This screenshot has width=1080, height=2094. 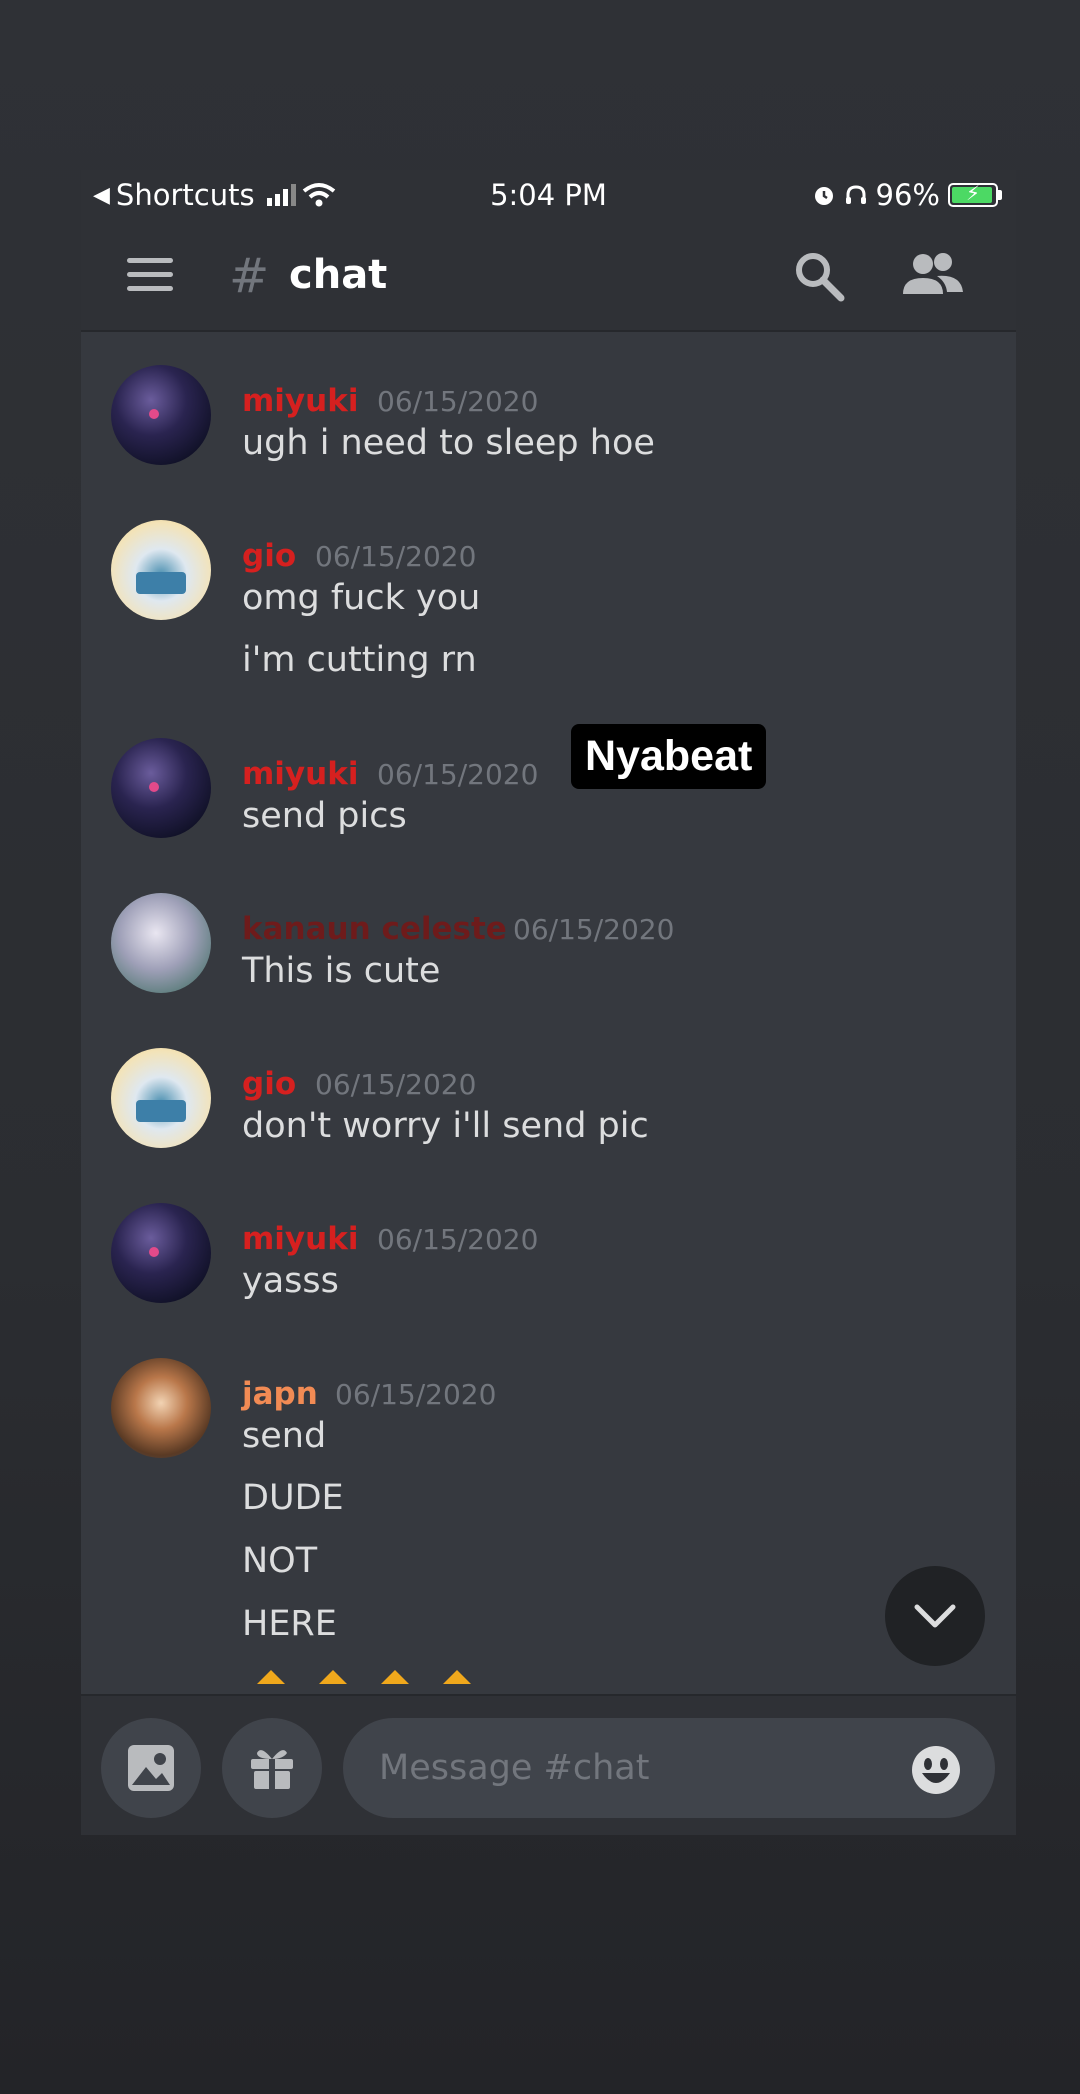 What do you see at coordinates (669, 756) in the screenshot?
I see `watermark-label: Nyabeat` at bounding box center [669, 756].